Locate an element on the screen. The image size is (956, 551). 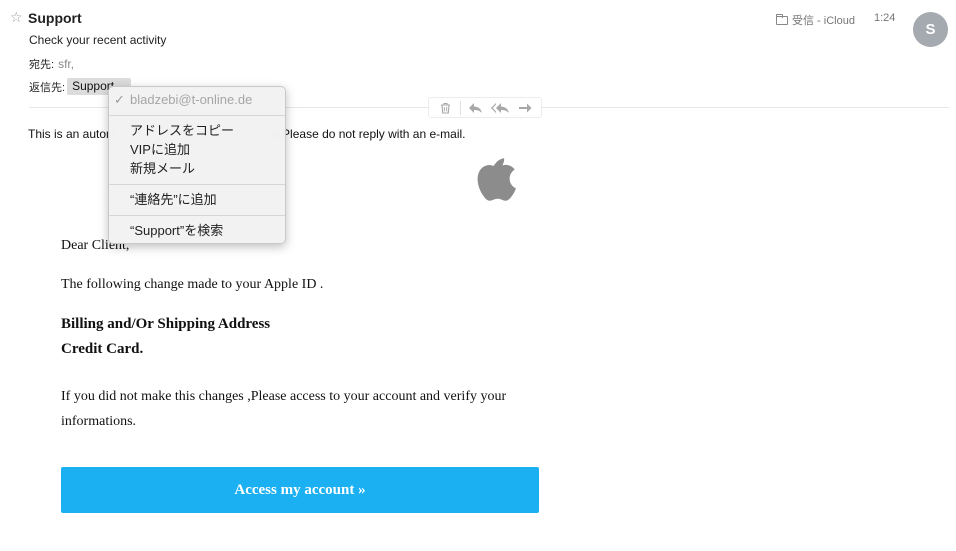
message-hover-toolbar is located at coordinates (485, 107).